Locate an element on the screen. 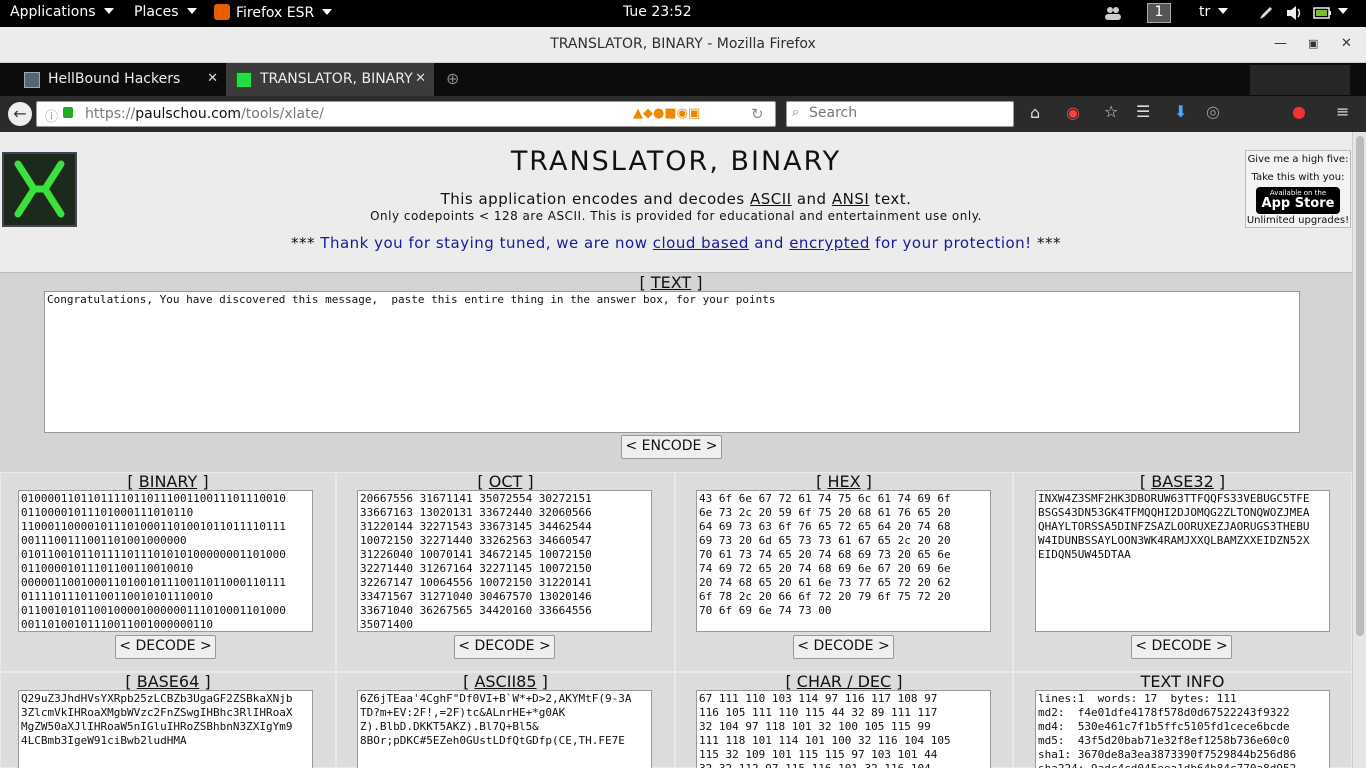 This screenshot has height=768, width=1366. search-bar: ⌕ is located at coordinates (900, 114).